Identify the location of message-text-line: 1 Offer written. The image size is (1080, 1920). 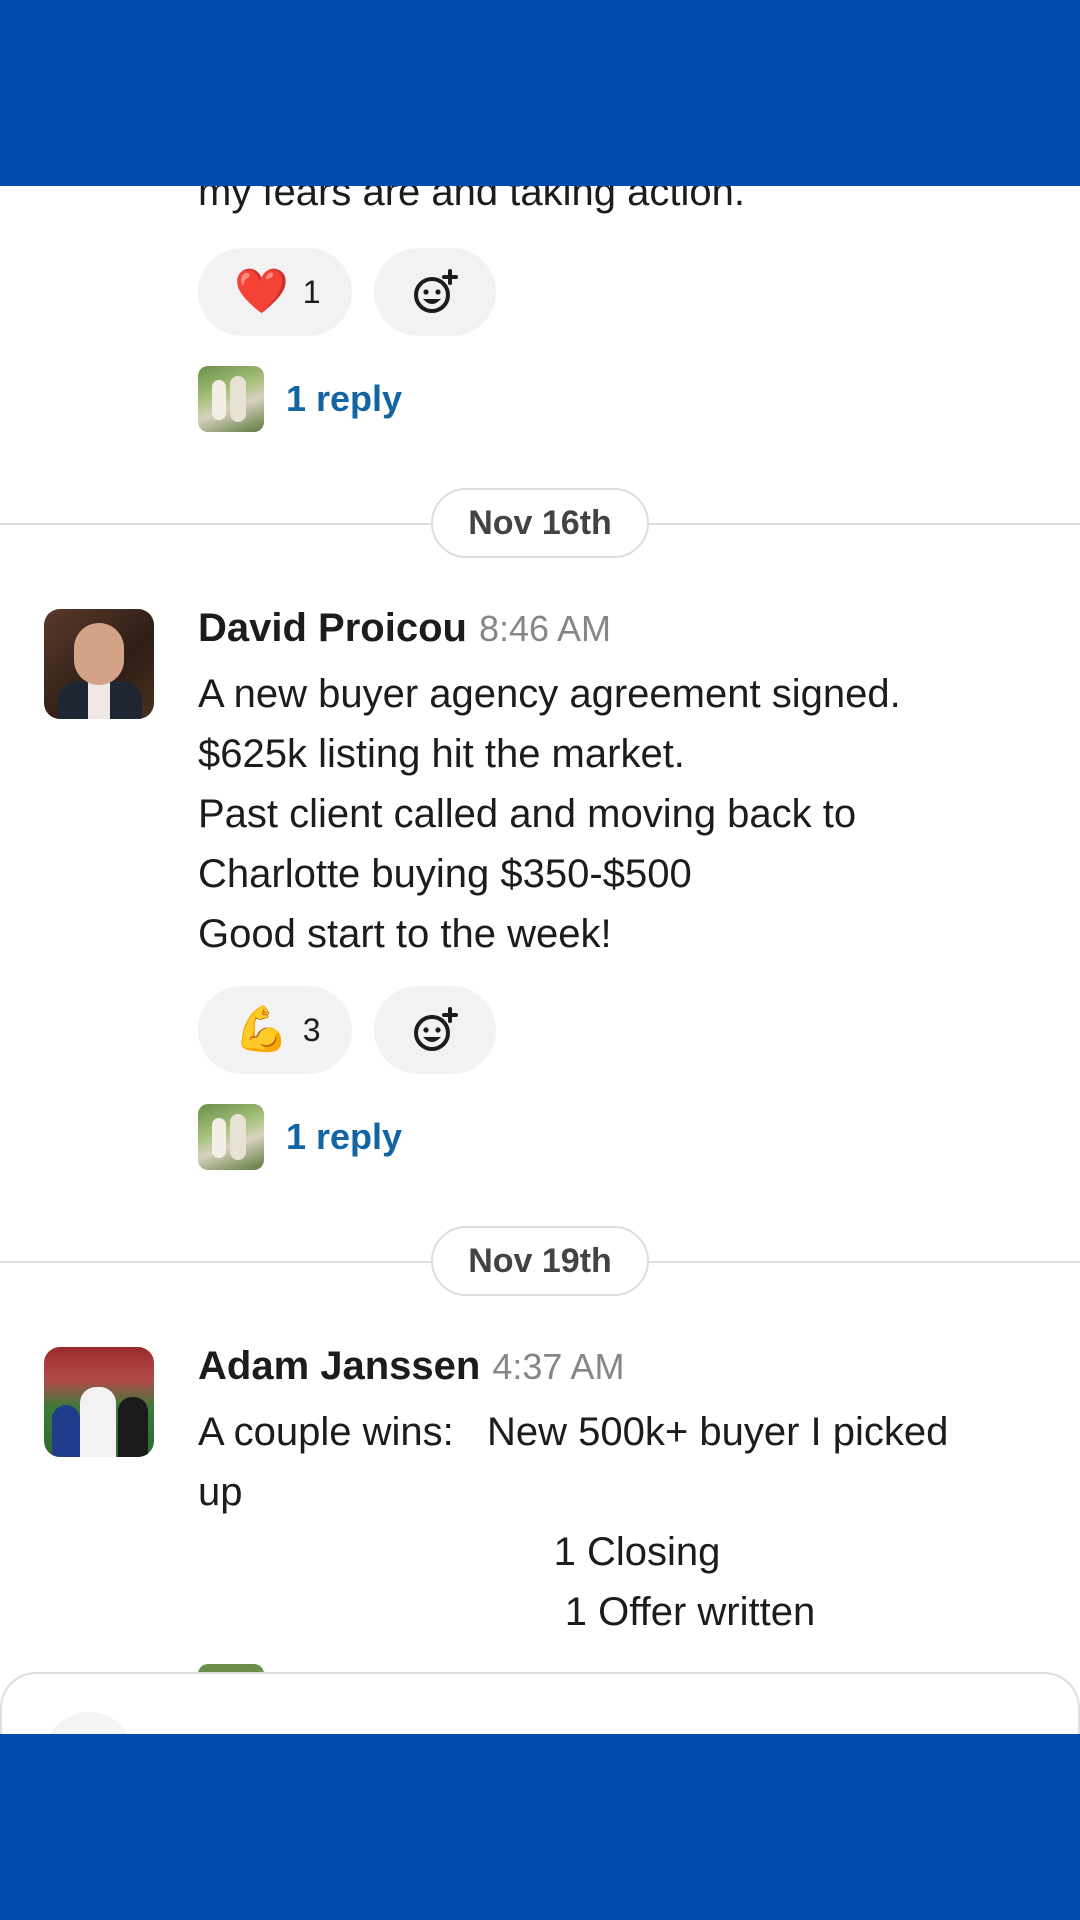
(507, 1612).